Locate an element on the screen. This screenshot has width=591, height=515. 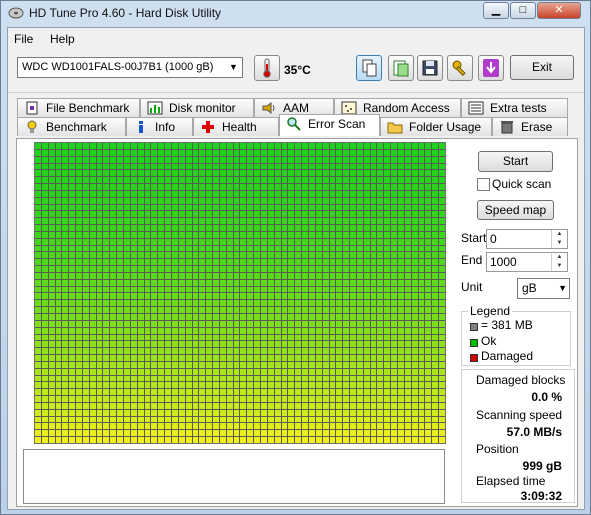
speed-map-button: Speed map is located at coordinates (515, 210).